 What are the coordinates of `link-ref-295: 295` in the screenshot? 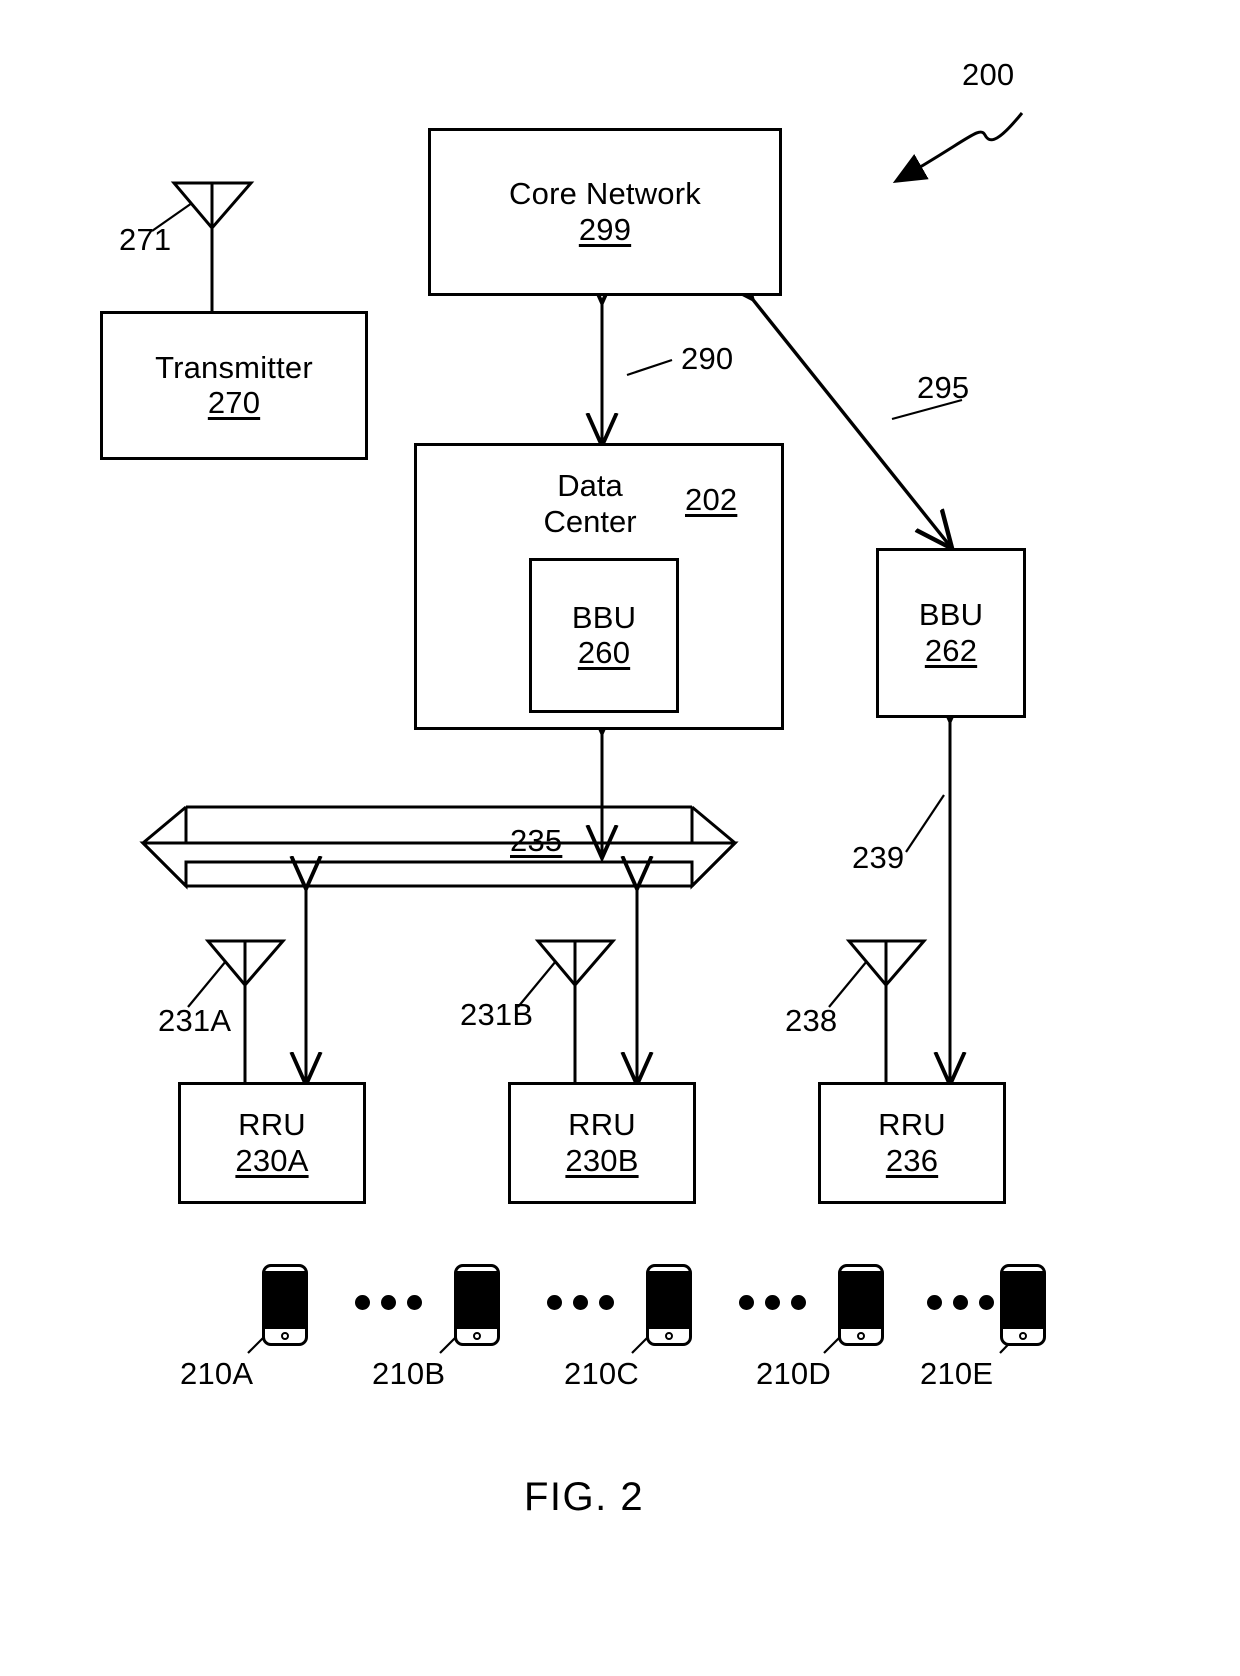 It's located at (943, 387).